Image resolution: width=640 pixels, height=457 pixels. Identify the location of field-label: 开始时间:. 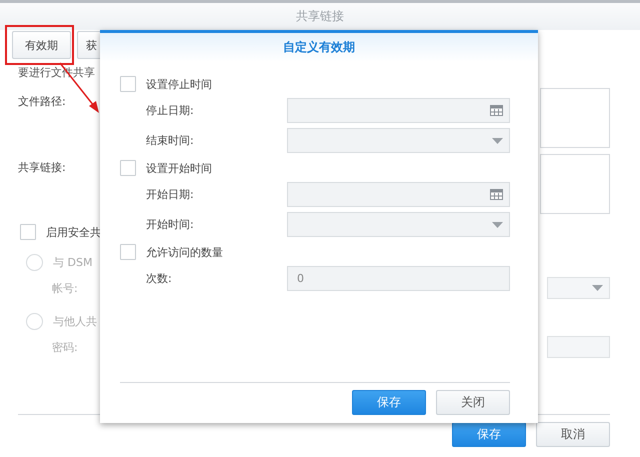
(170, 224).